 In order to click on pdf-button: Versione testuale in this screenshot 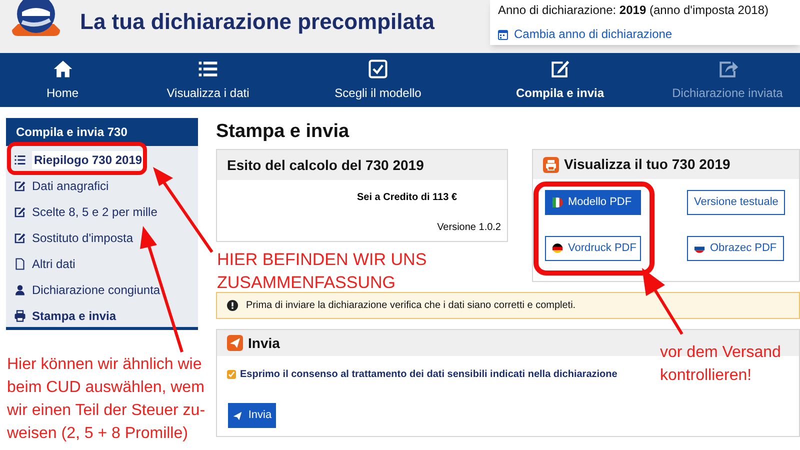, I will do `click(736, 202)`.